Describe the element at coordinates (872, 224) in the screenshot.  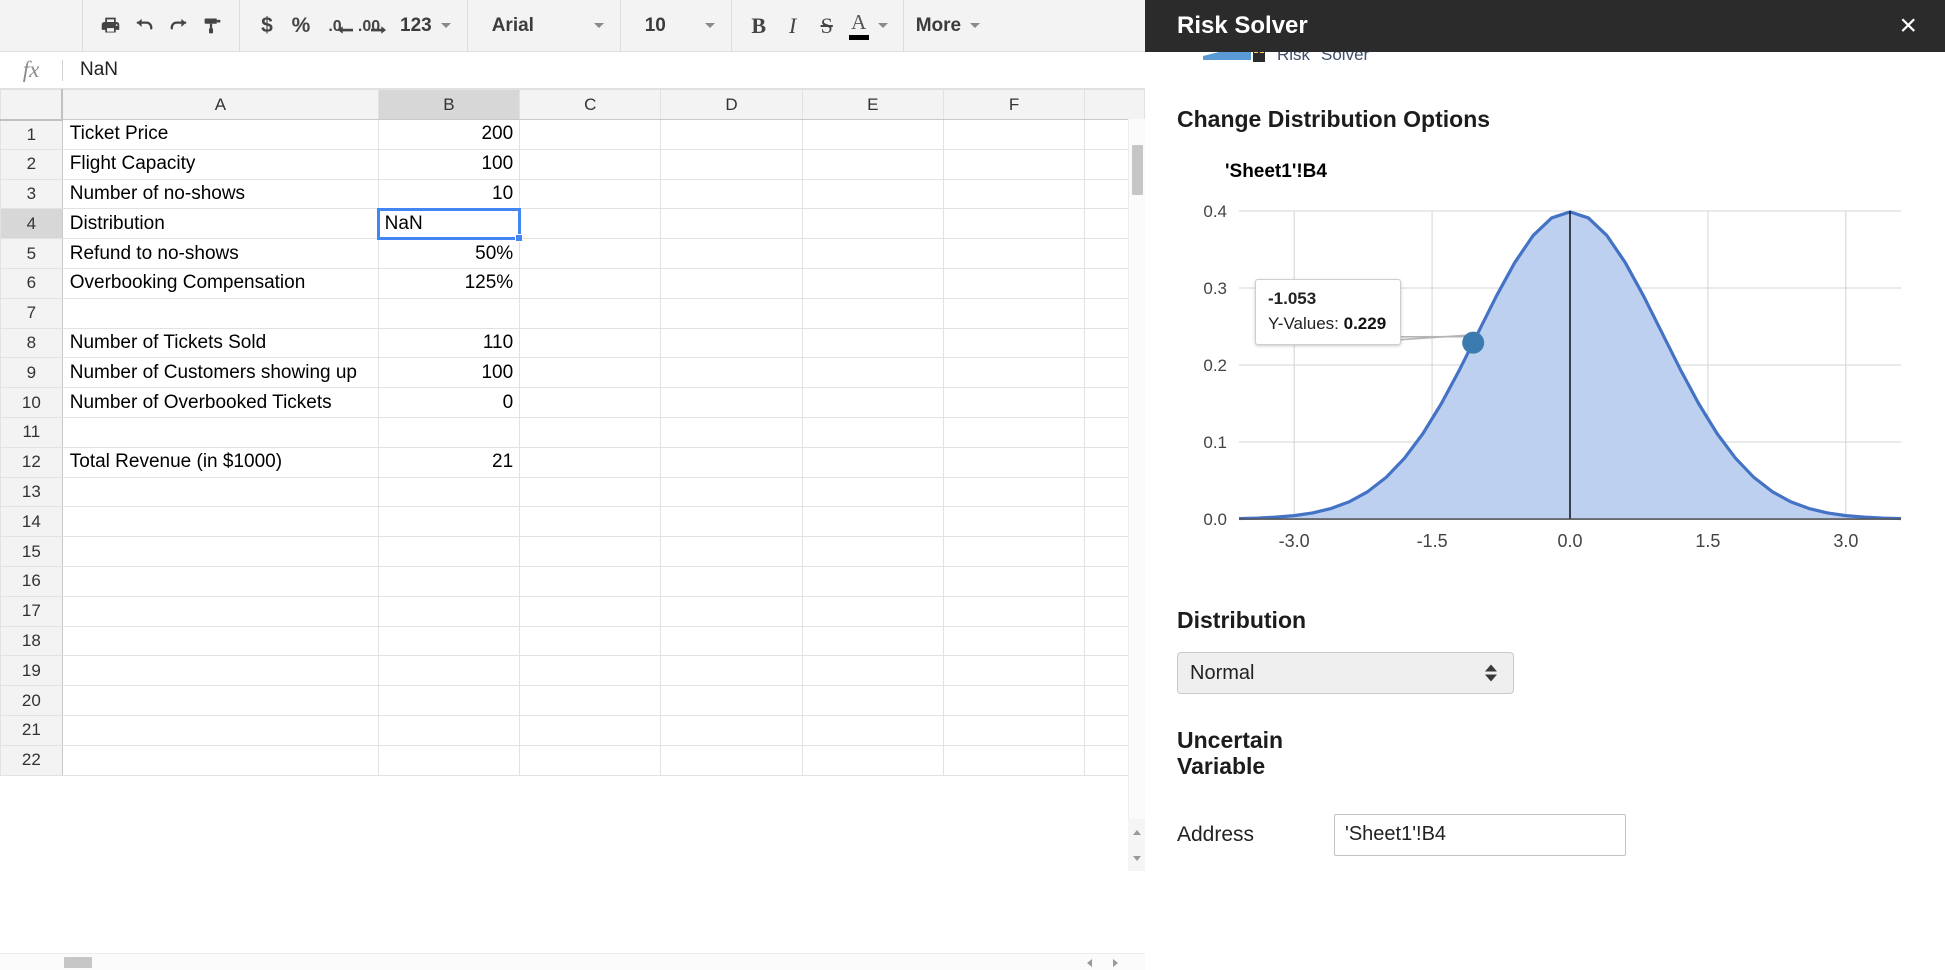
I see `cell-E4` at that location.